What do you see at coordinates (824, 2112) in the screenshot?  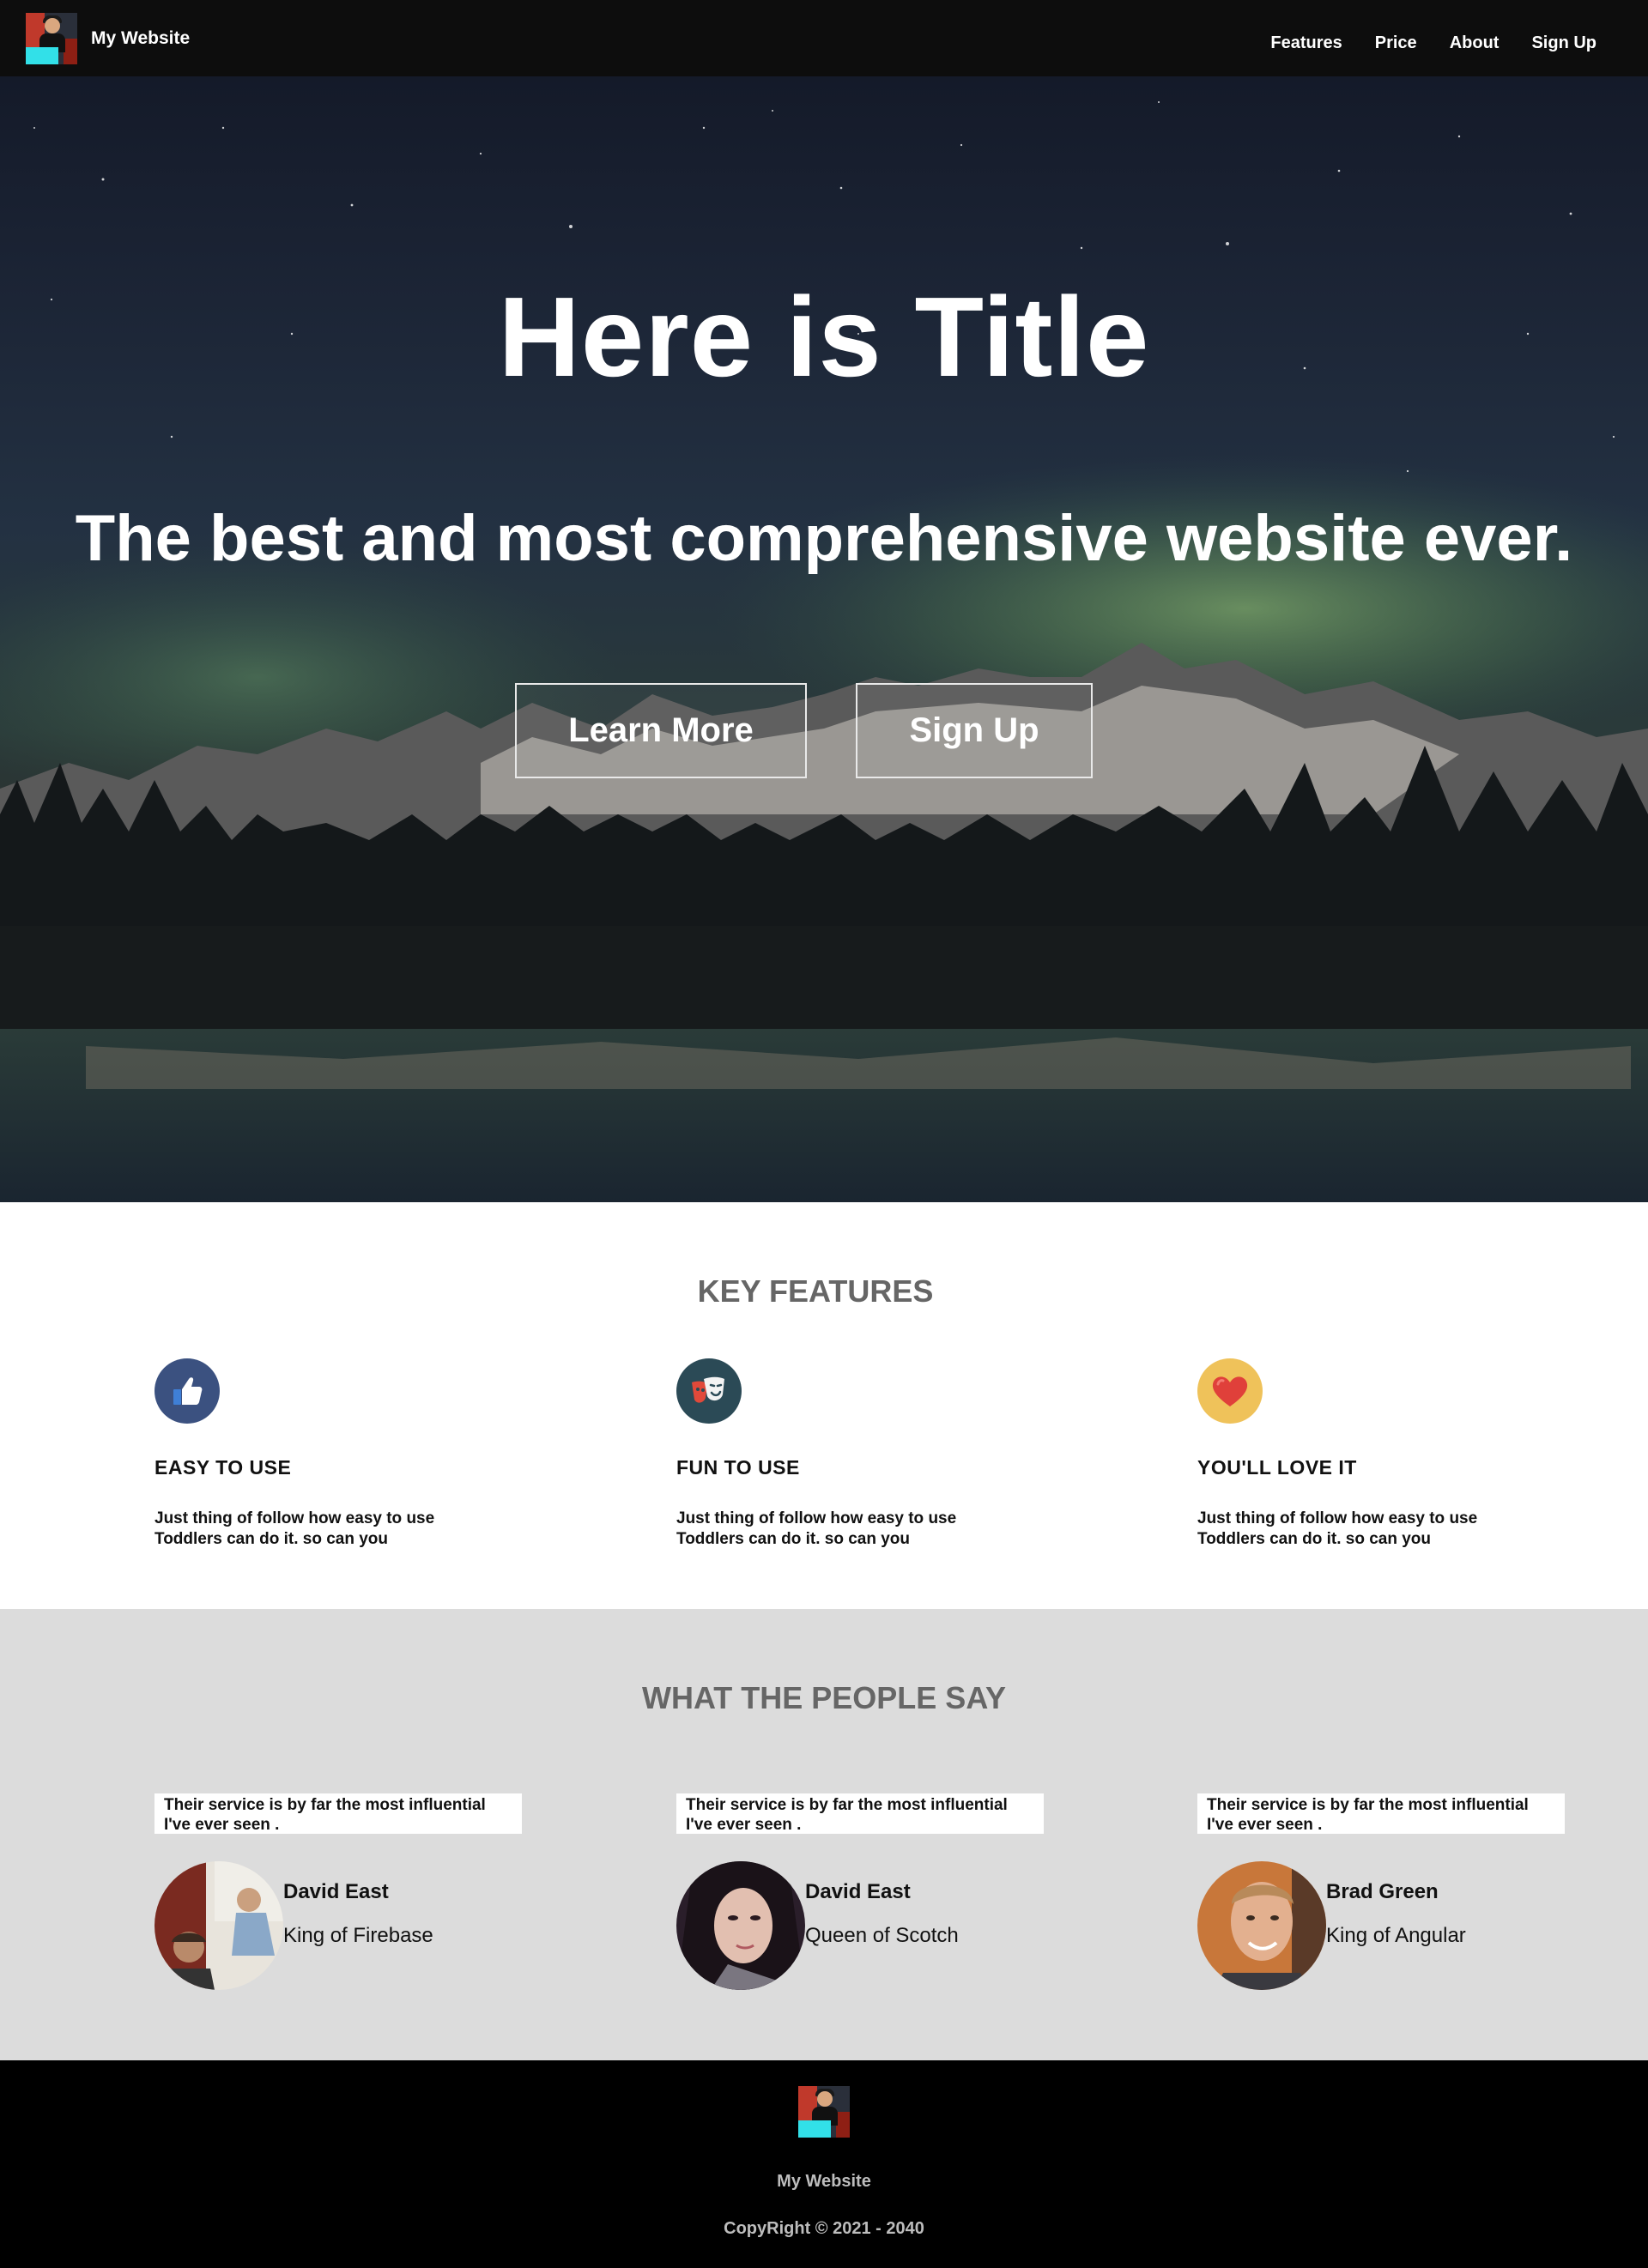 I see `footer-logo` at bounding box center [824, 2112].